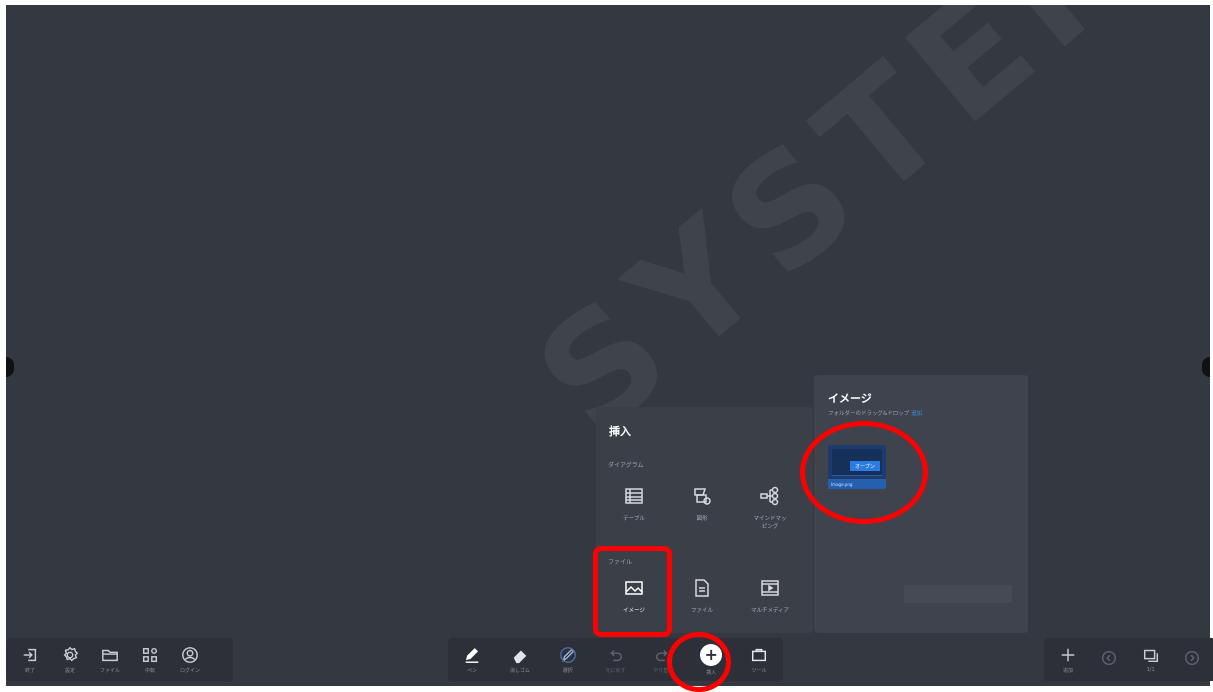 The image size is (1213, 692). Describe the element at coordinates (519, 670) in the screenshot. I see `eraser-label: 消しゴム` at that location.